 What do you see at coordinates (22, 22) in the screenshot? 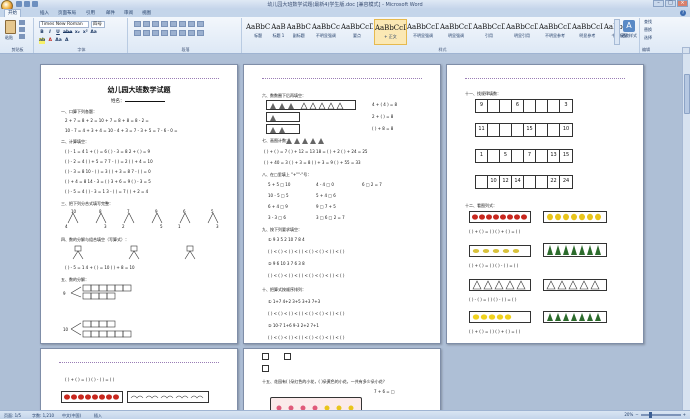
I see `cut-icon` at bounding box center [22, 22].